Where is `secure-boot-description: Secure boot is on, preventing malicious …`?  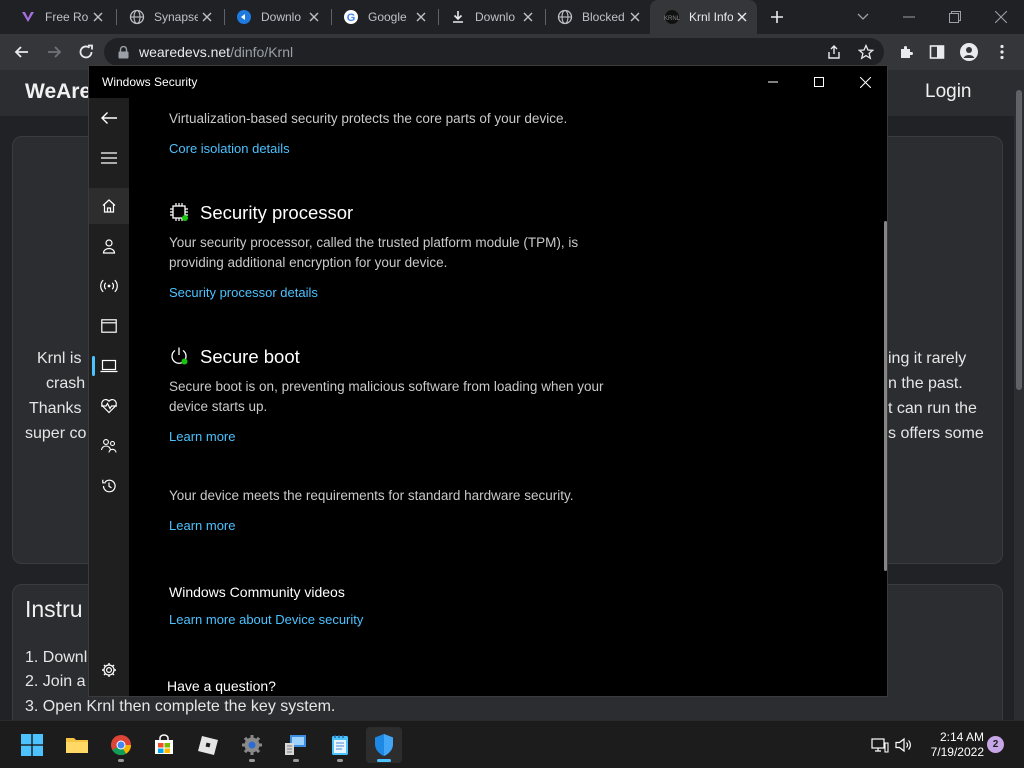
secure-boot-description: Secure boot is on, preventing malicious … is located at coordinates (386, 386).